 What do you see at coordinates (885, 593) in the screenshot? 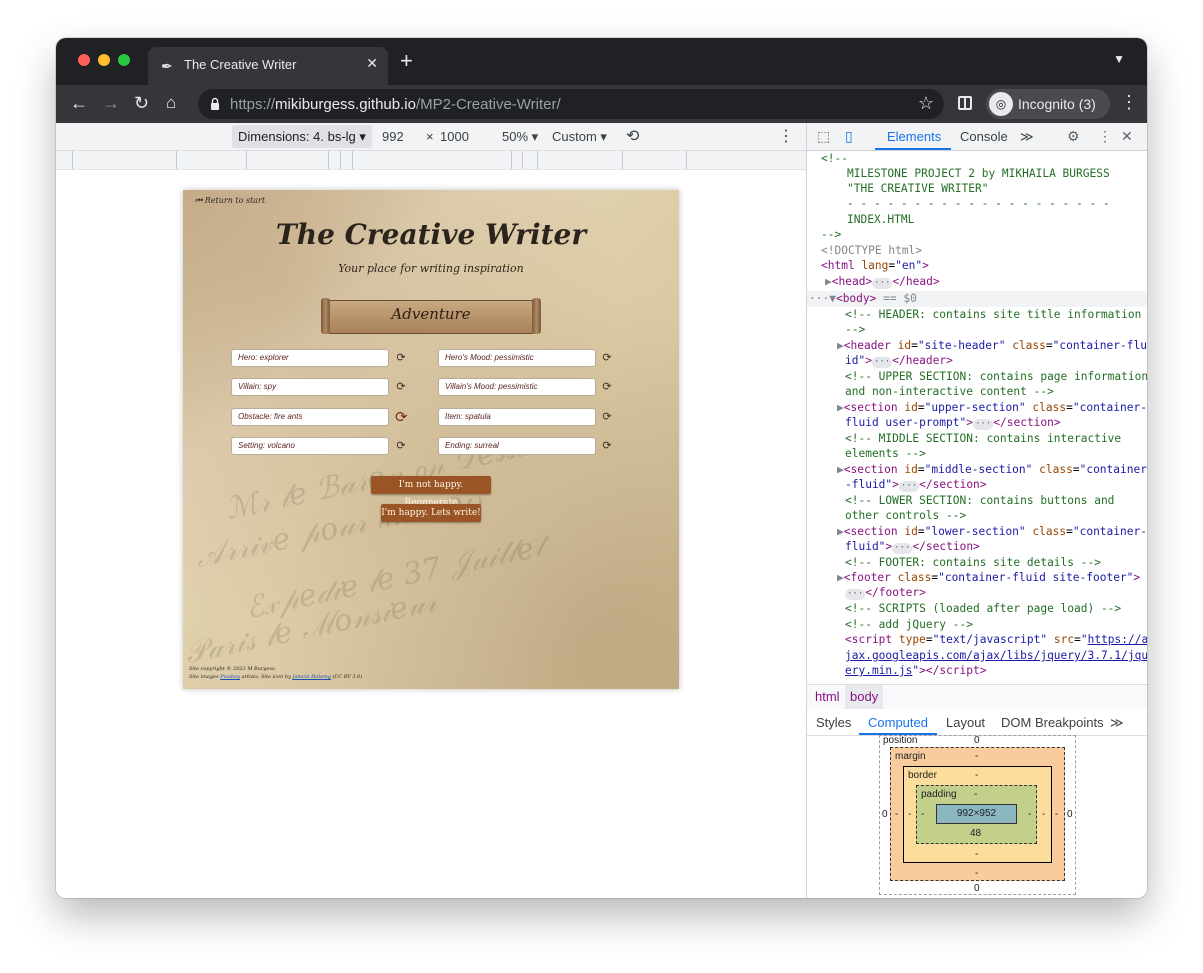
I see `code-line: ··· </footer>` at bounding box center [885, 593].